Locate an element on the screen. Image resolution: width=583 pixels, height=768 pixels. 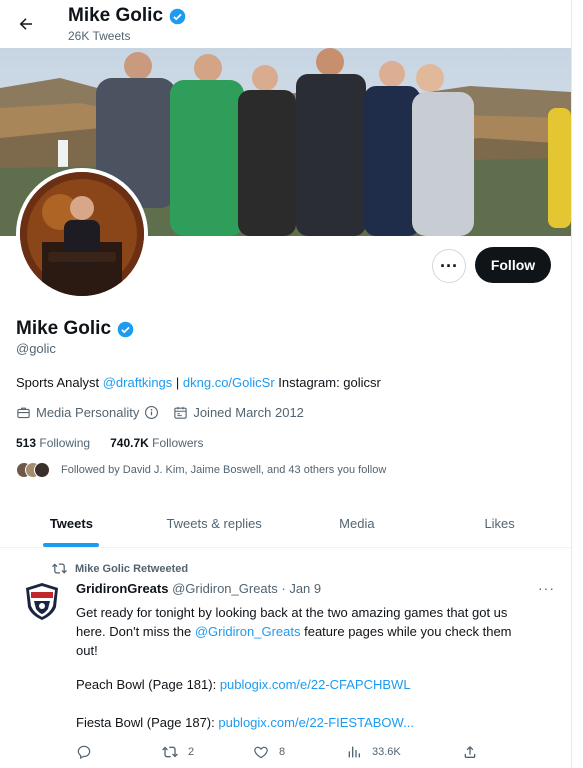
profile-name: Mike Golic is located at coordinates (64, 328).